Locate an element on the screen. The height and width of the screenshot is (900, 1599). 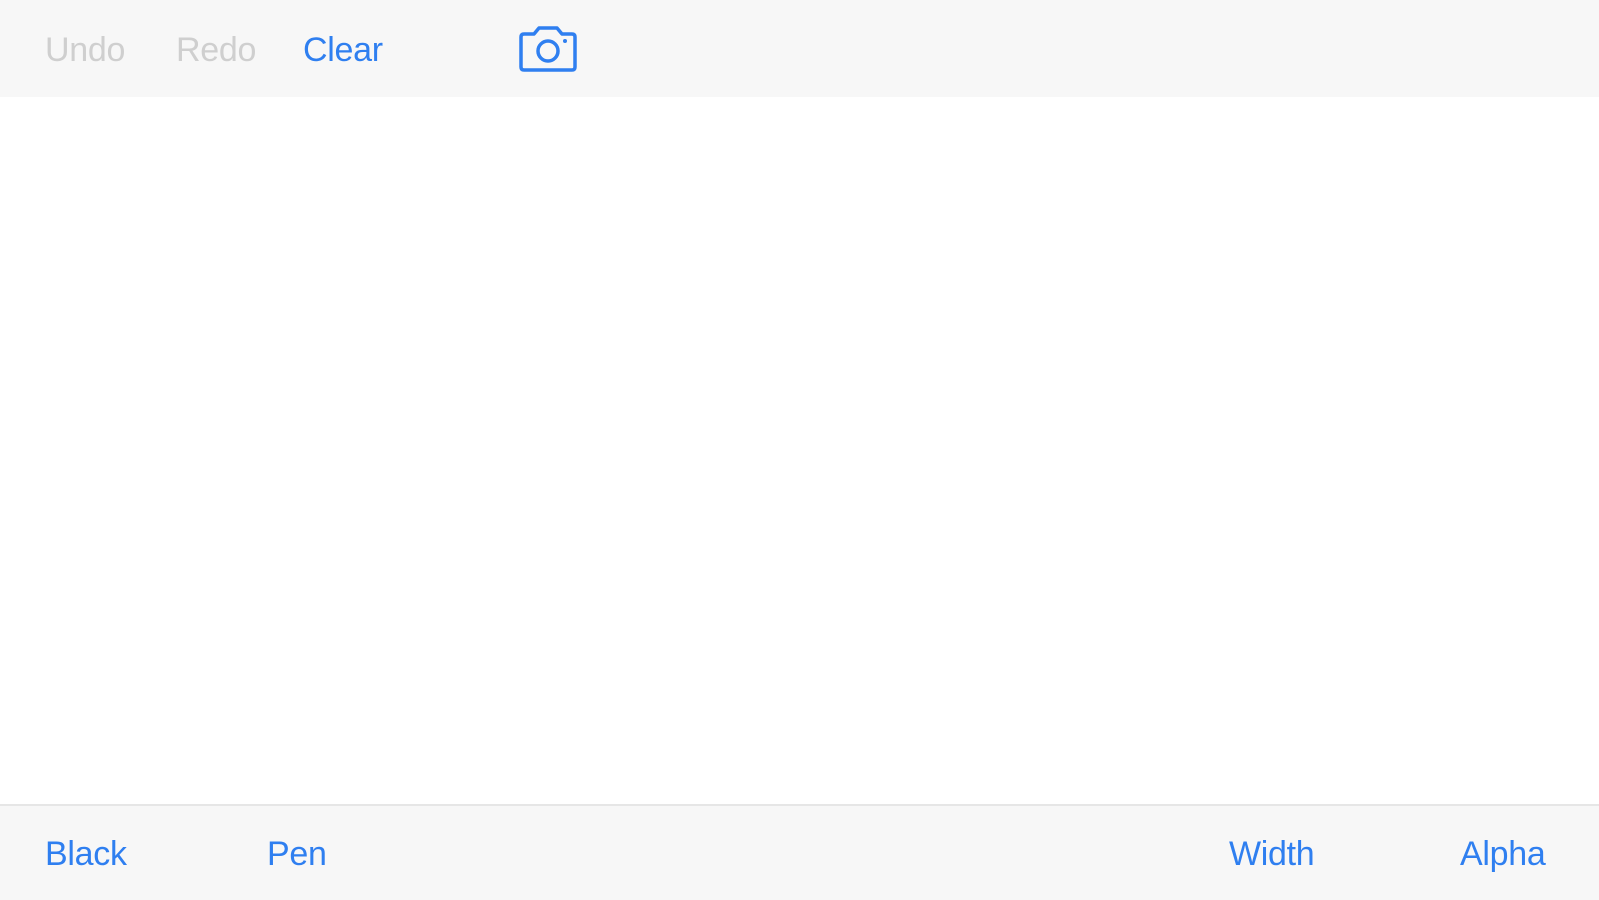
redo-button: Redo is located at coordinates (216, 50).